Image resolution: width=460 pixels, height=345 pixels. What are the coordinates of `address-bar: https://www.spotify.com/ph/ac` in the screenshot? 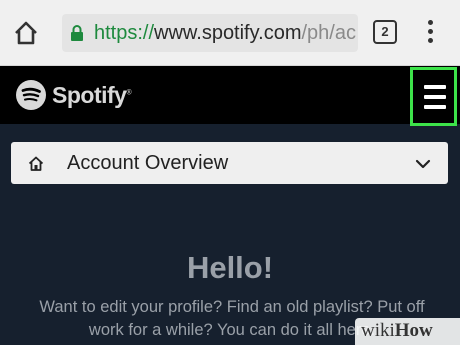 It's located at (210, 33).